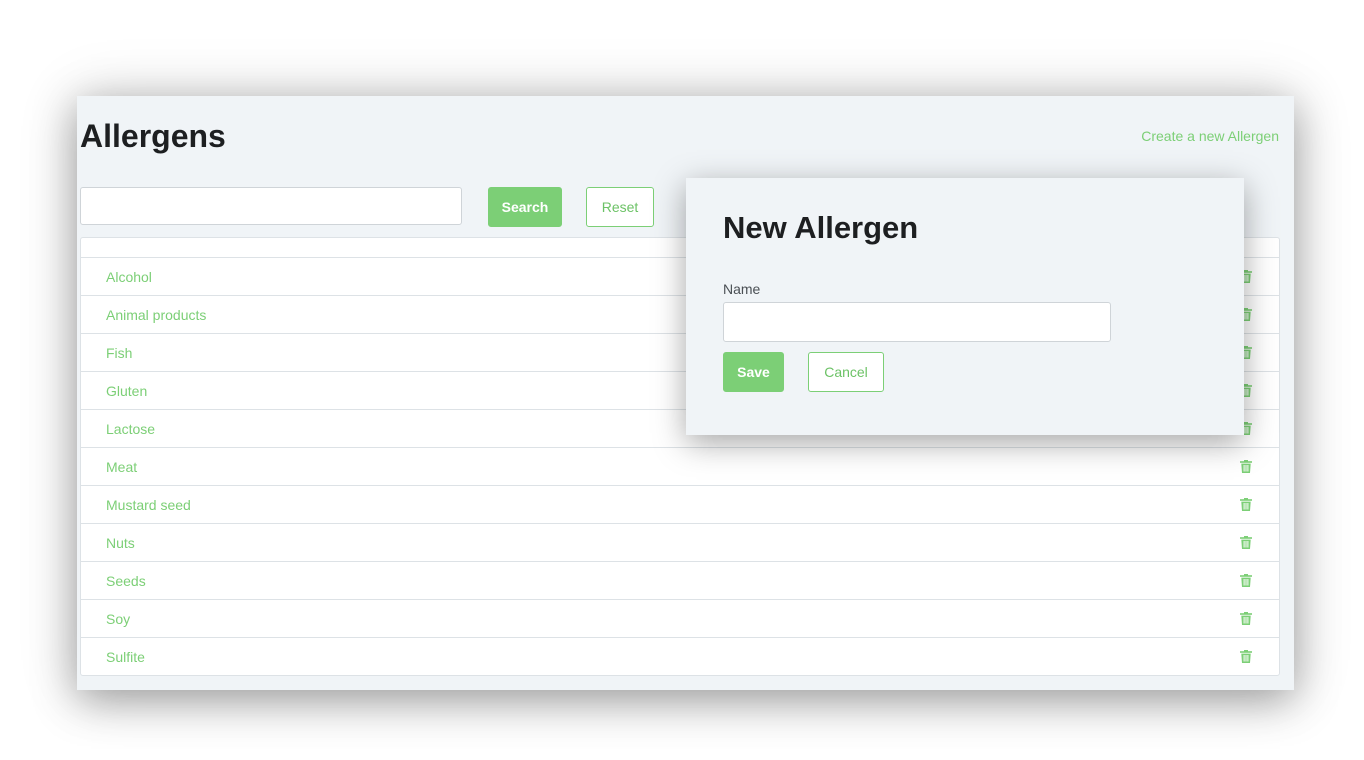 The height and width of the screenshot is (760, 1364). What do you see at coordinates (620, 207) in the screenshot?
I see `reset-button: Reset` at bounding box center [620, 207].